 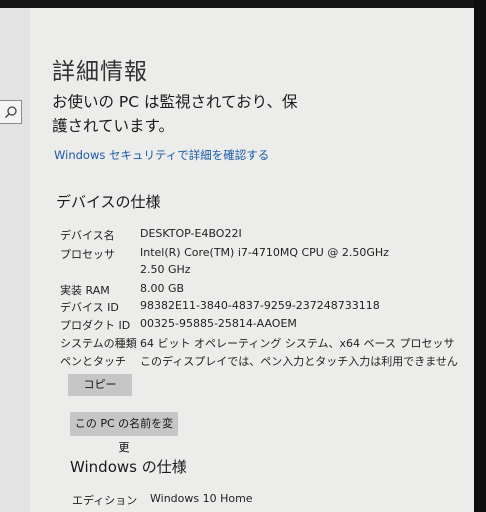 What do you see at coordinates (124, 433) in the screenshot?
I see `rename-pc-button: この PC の名前を変更` at bounding box center [124, 433].